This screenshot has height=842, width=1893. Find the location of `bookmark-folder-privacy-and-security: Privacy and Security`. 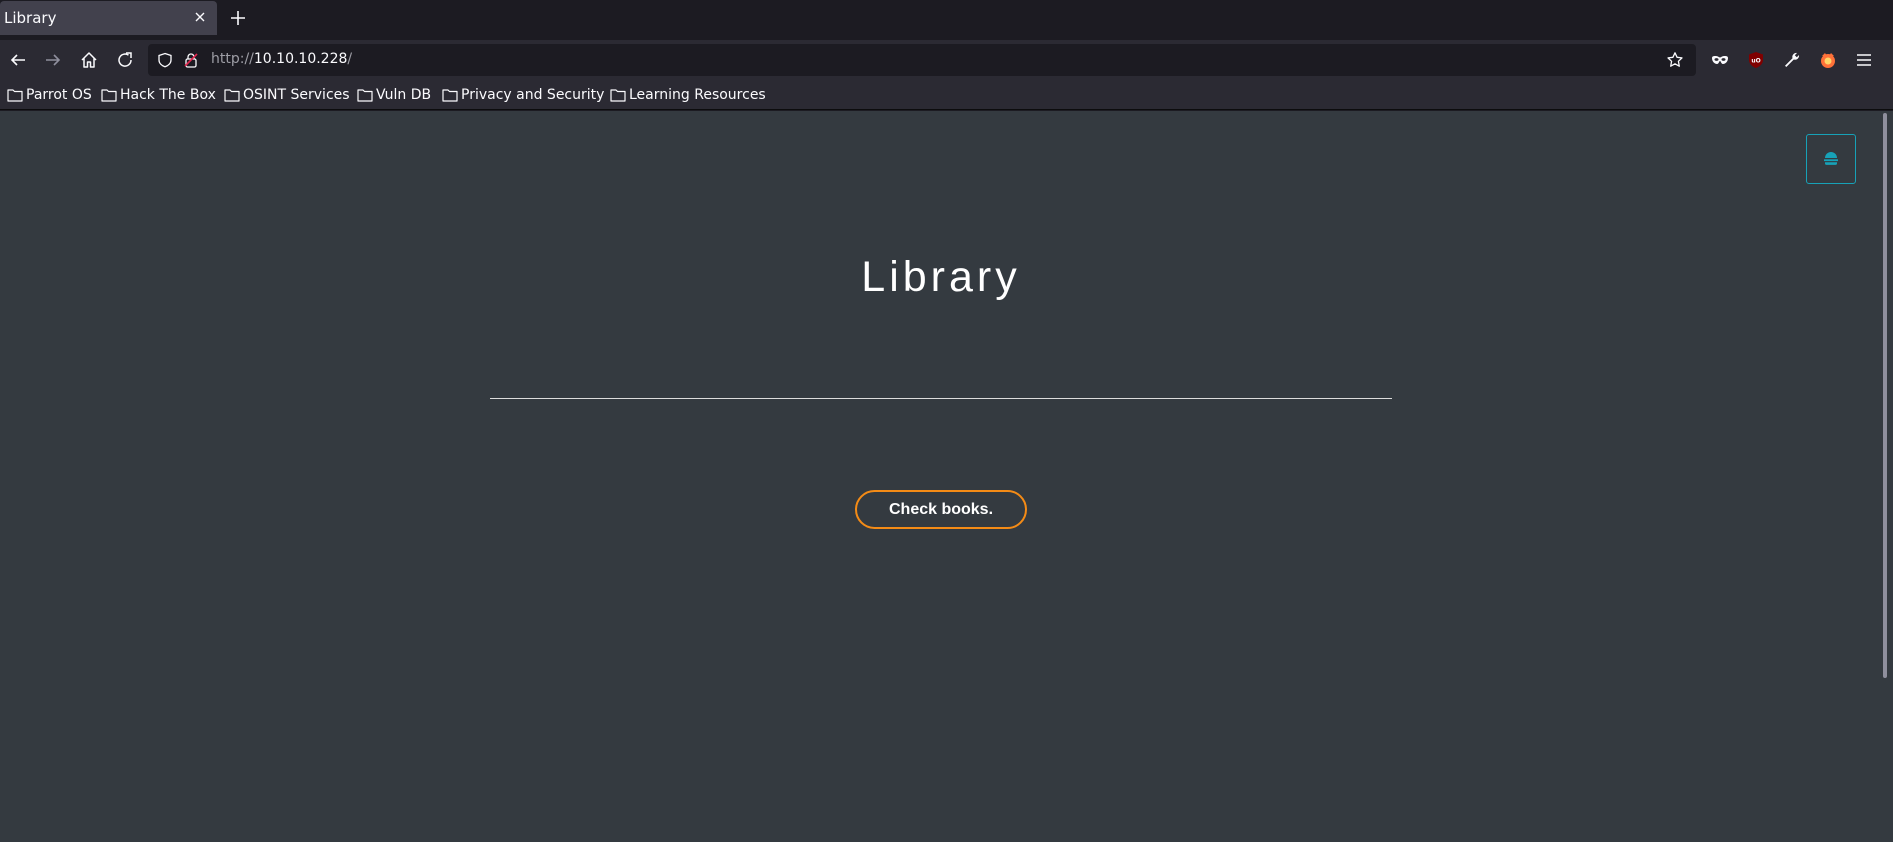

bookmark-folder-privacy-and-security: Privacy and Security is located at coordinates (523, 95).